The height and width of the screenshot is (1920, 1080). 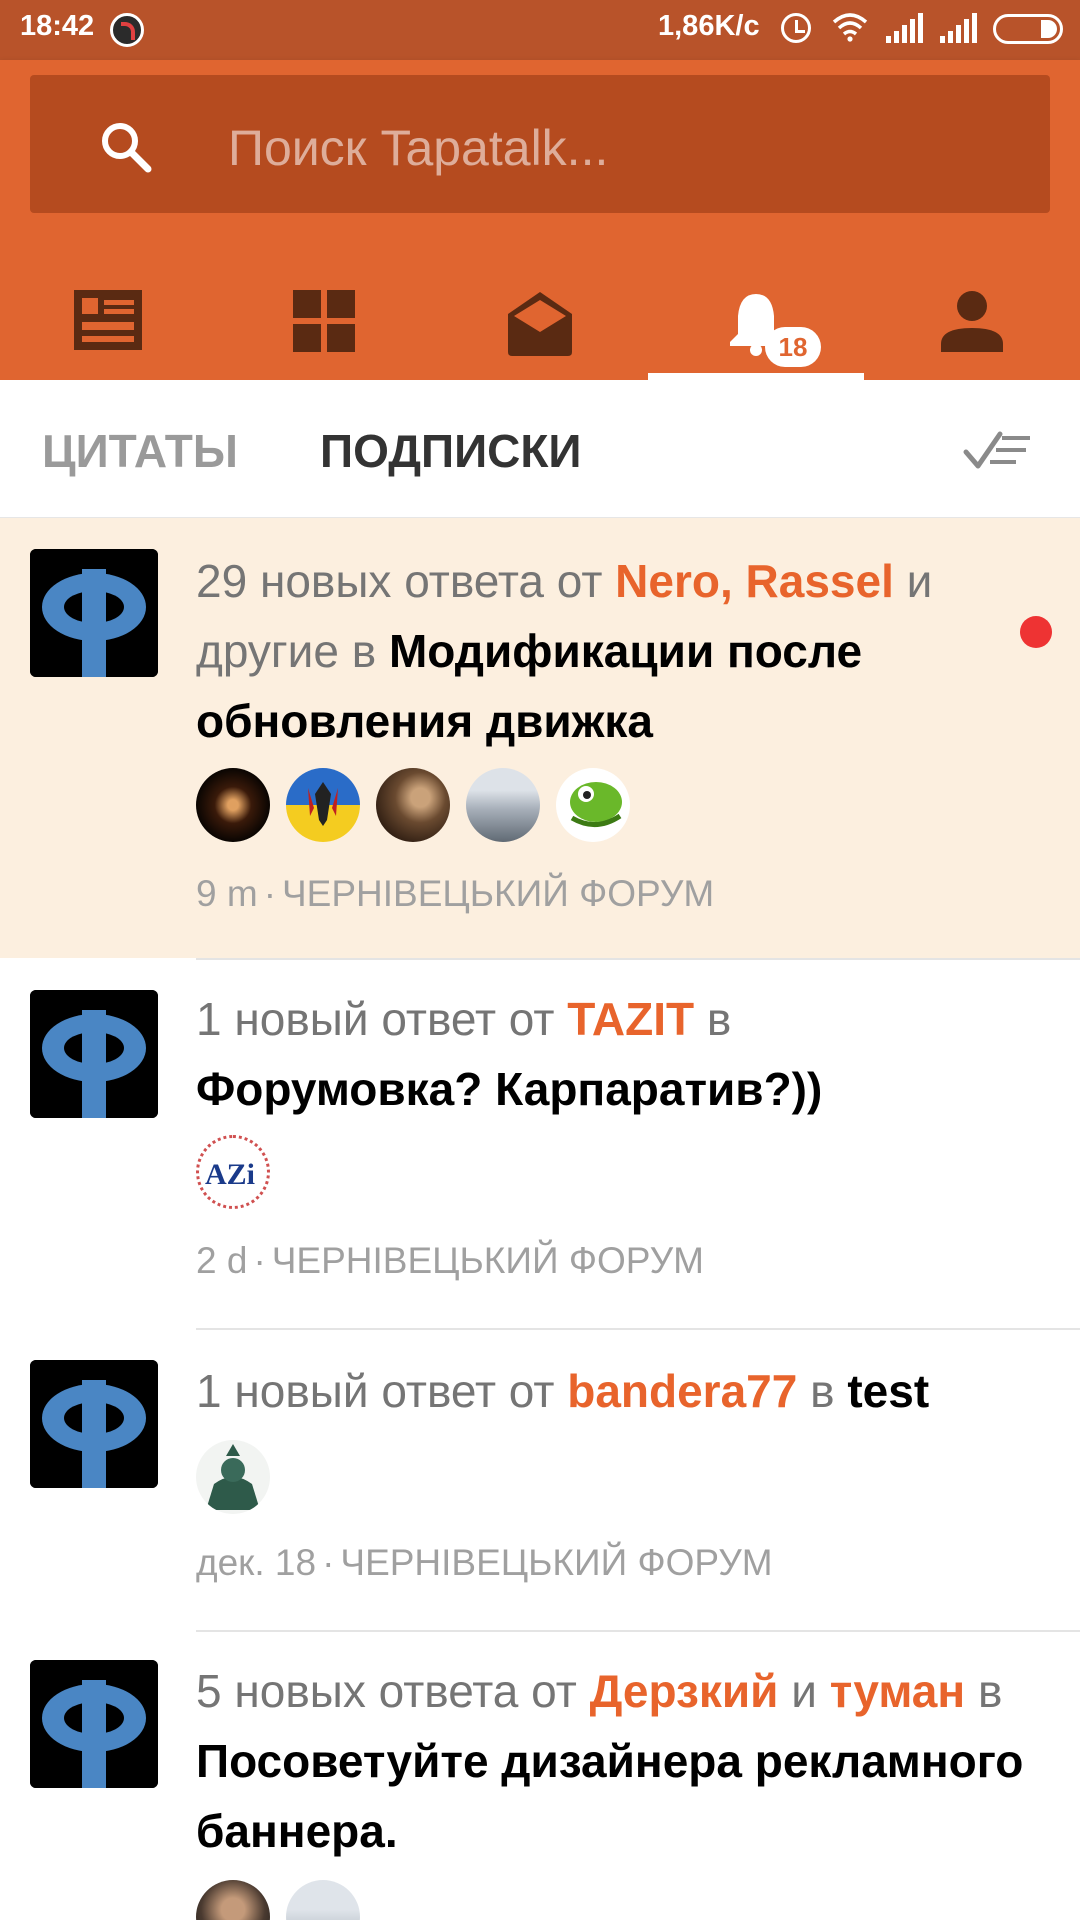 I want to click on feed-icon, so click(x=107, y=320).